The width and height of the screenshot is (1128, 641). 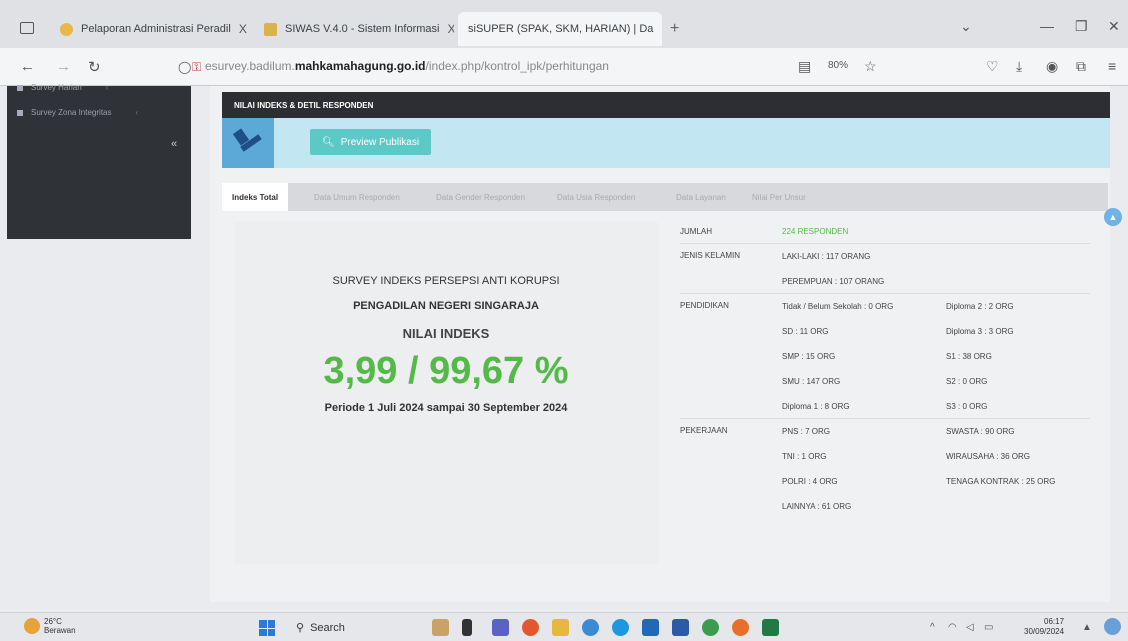 What do you see at coordinates (779, 197) in the screenshot?
I see `tab-nilai-per-unsur: Nilai Per Unsur` at bounding box center [779, 197].